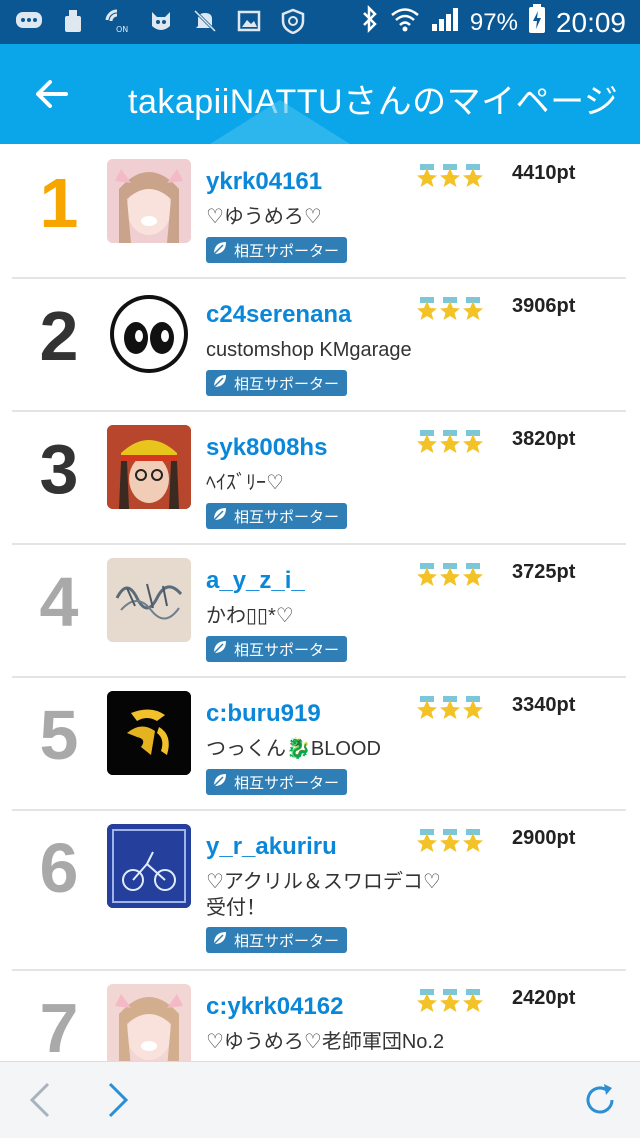 Image resolution: width=640 pixels, height=1138 pixels. Describe the element at coordinates (59, 1025) in the screenshot. I see `rank-number: 7` at that location.